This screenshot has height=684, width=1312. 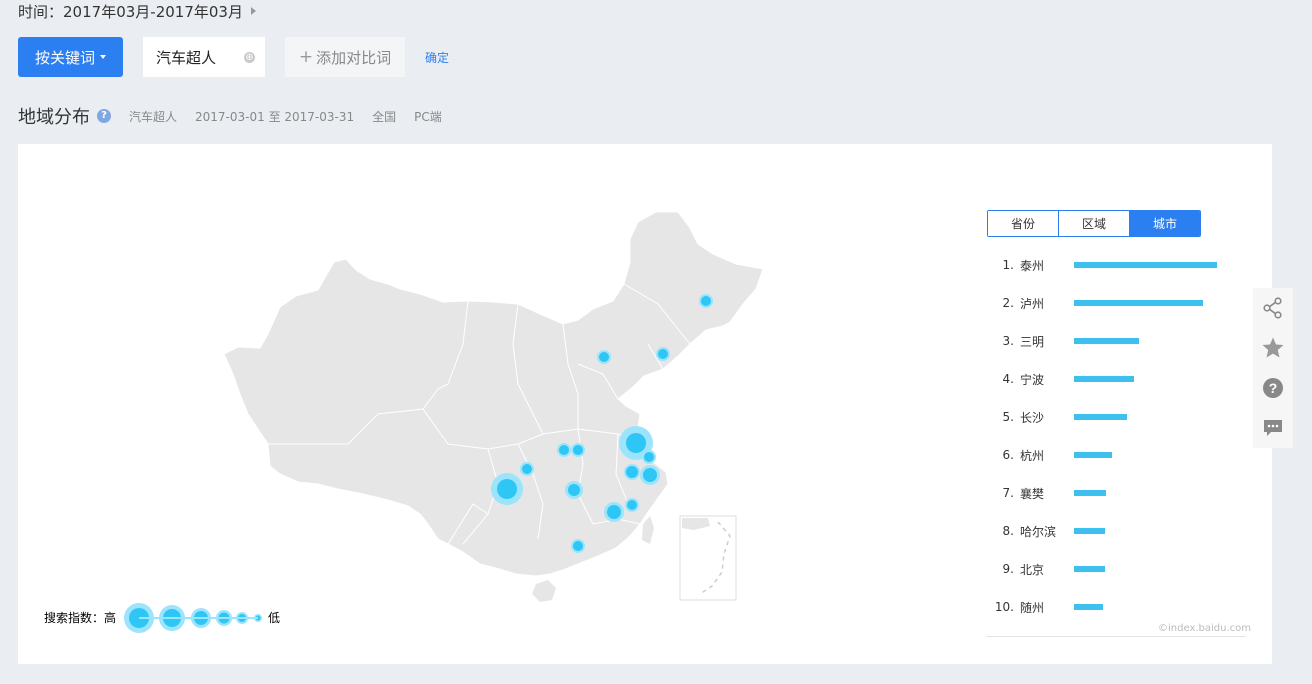 What do you see at coordinates (41, 11) in the screenshot?
I see `time-label: 时间：` at bounding box center [41, 11].